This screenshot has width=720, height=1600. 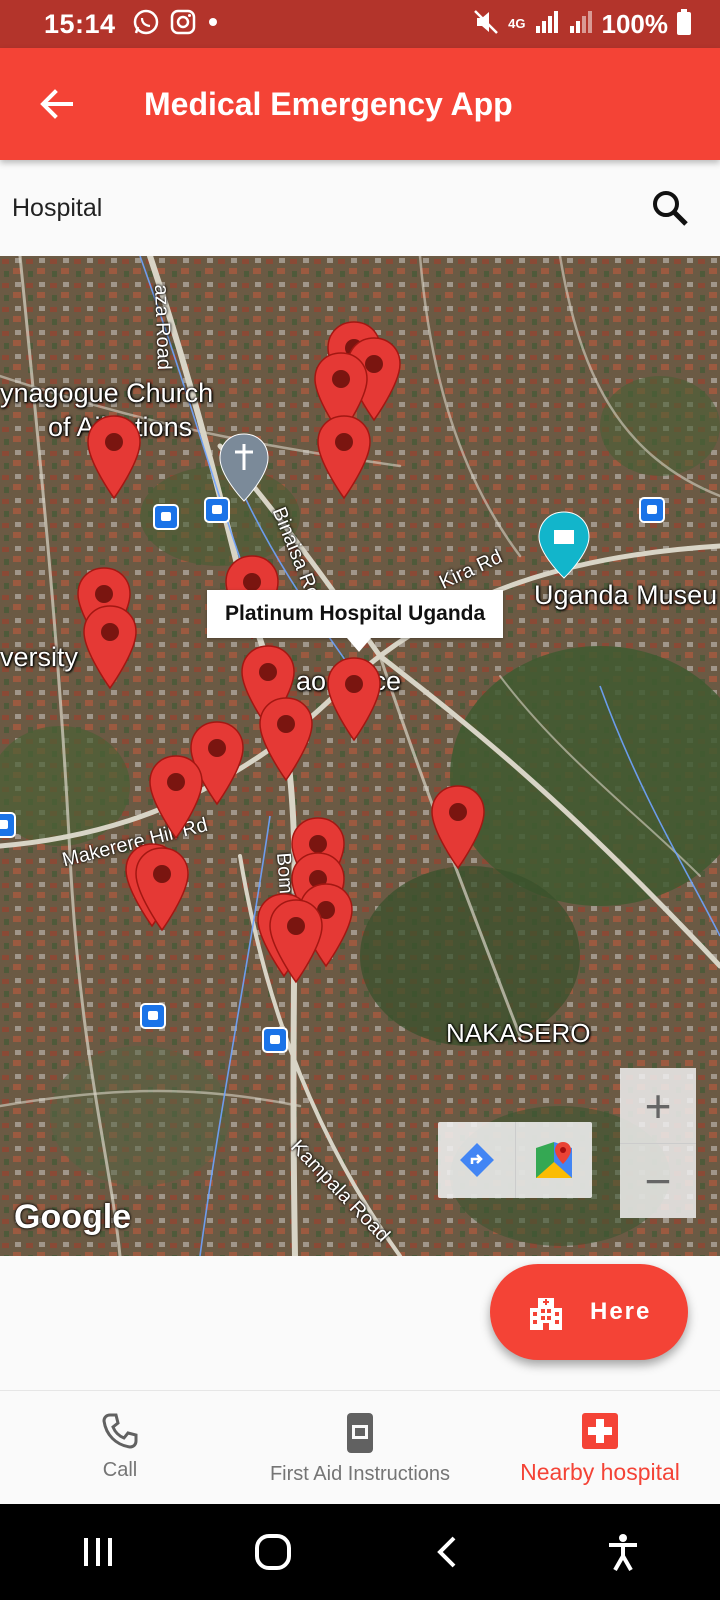 I want to click on recent-apps-icon, so click(x=97, y=1552).